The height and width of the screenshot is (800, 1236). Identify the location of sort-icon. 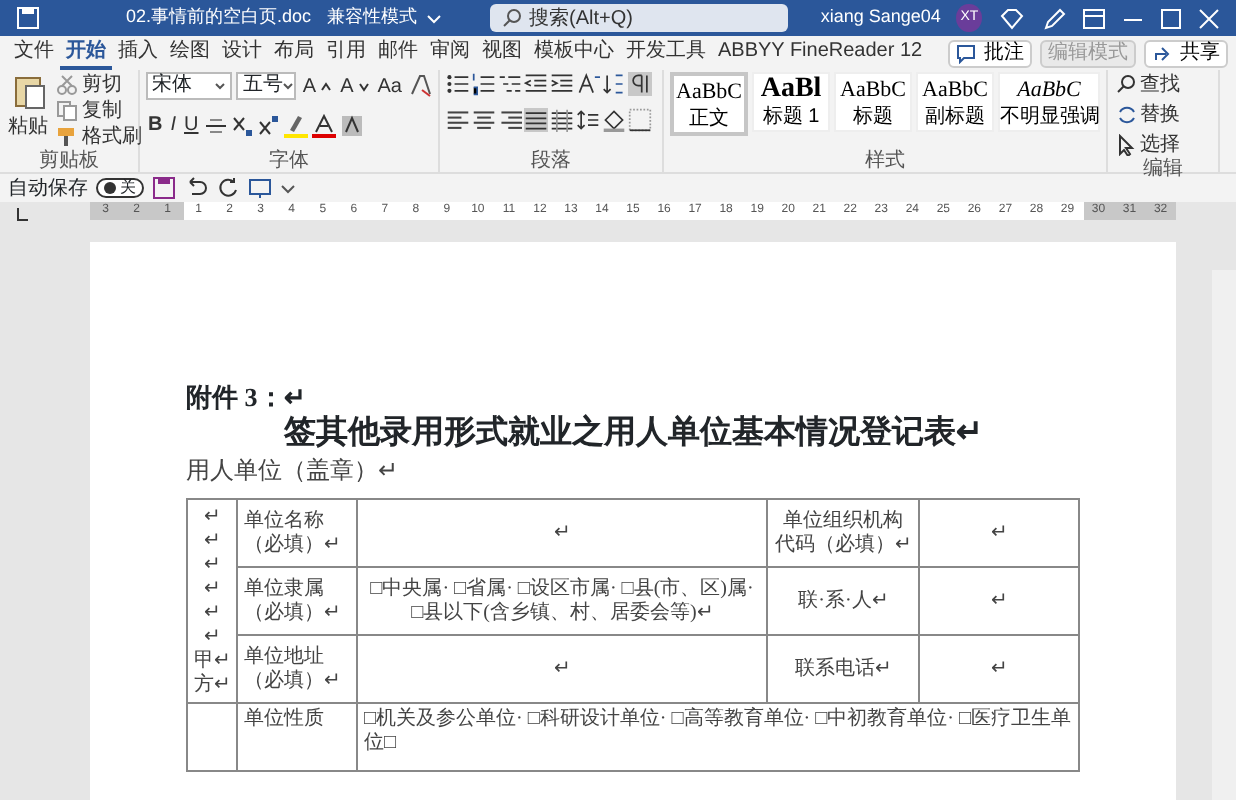
(614, 84).